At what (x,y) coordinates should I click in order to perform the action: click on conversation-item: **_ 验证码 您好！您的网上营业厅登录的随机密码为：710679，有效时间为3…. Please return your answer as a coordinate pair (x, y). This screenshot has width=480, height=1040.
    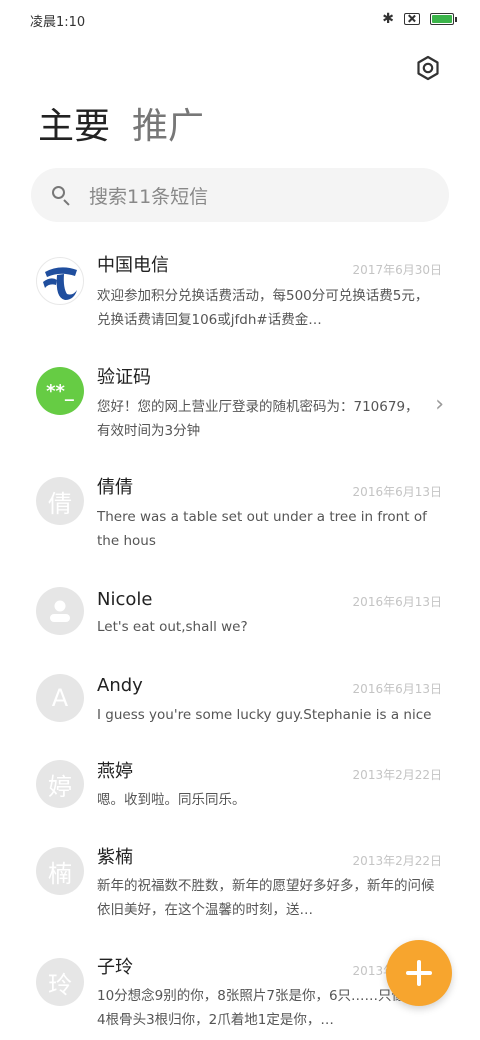
    Looking at the image, I should click on (240, 407).